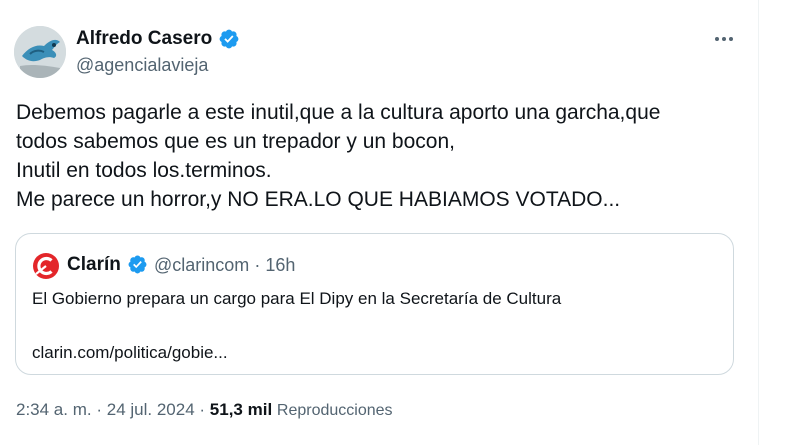  Describe the element at coordinates (54, 409) in the screenshot. I see `tweet-time: 2:34 a. m.` at that location.